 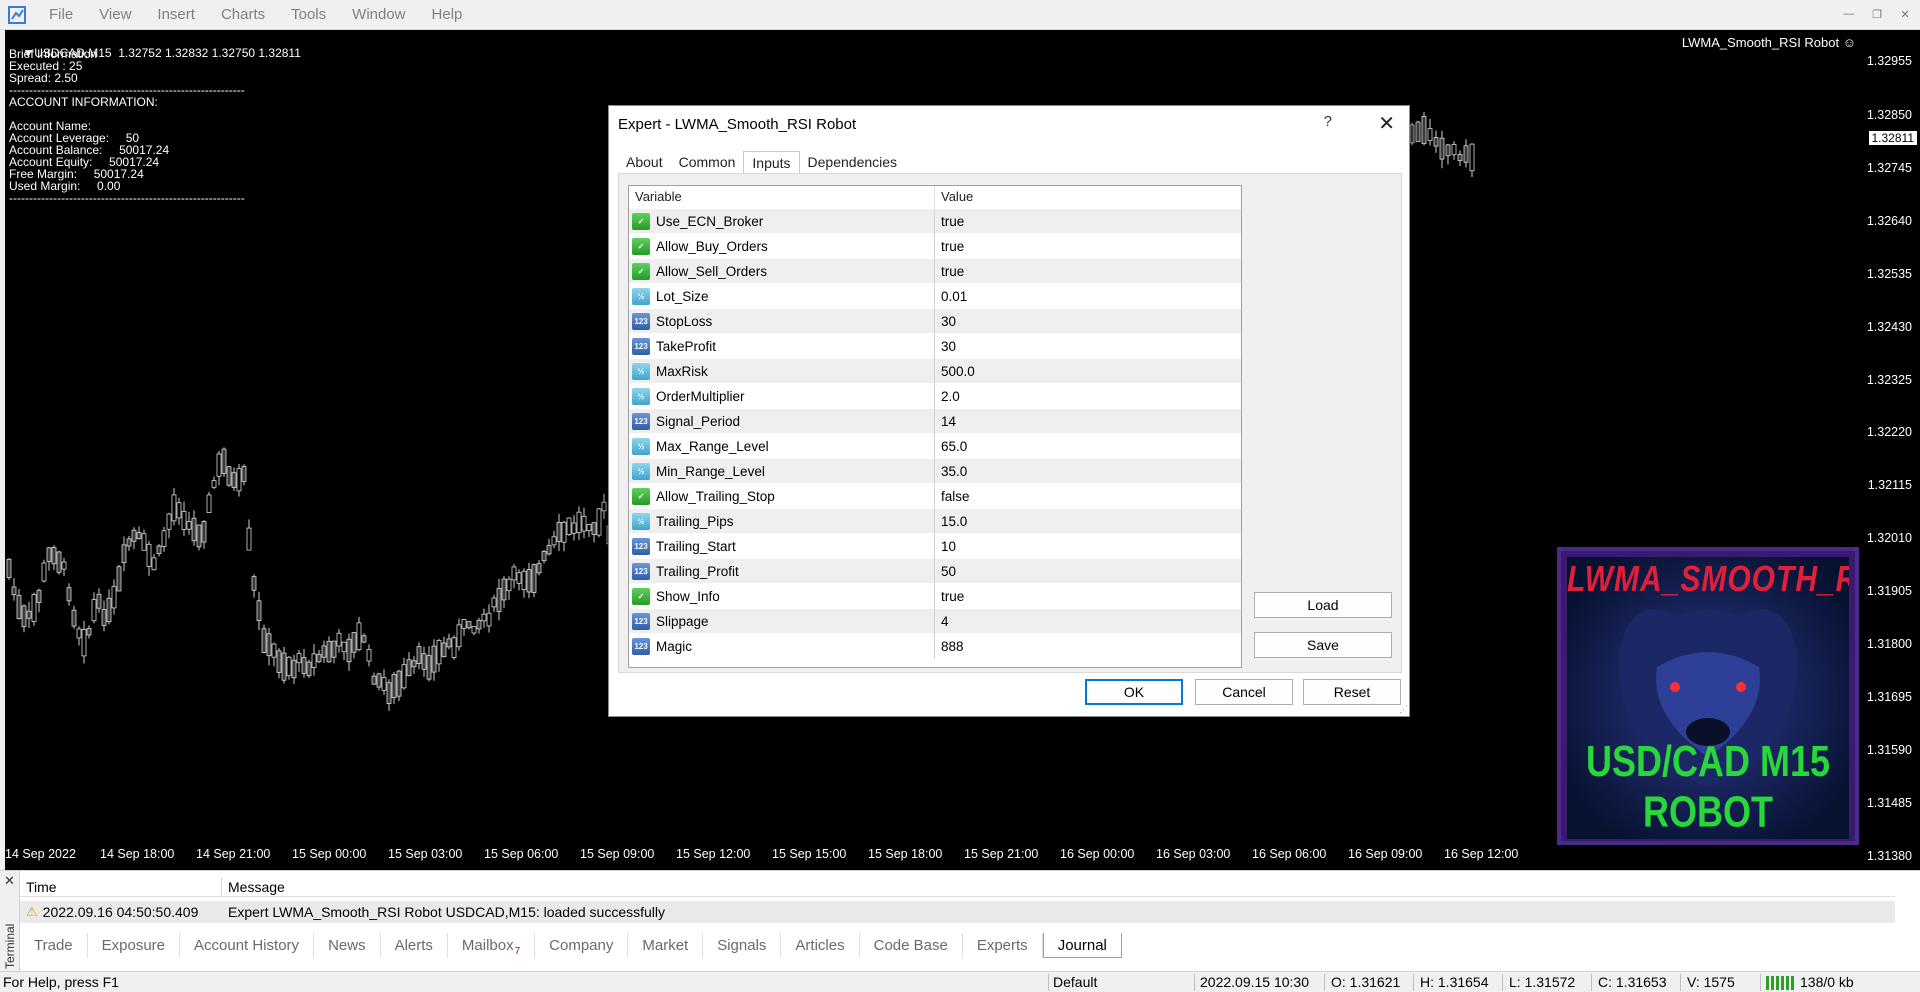 I want to click on input-row: 123 Signal_Period 14, so click(x=935, y=421).